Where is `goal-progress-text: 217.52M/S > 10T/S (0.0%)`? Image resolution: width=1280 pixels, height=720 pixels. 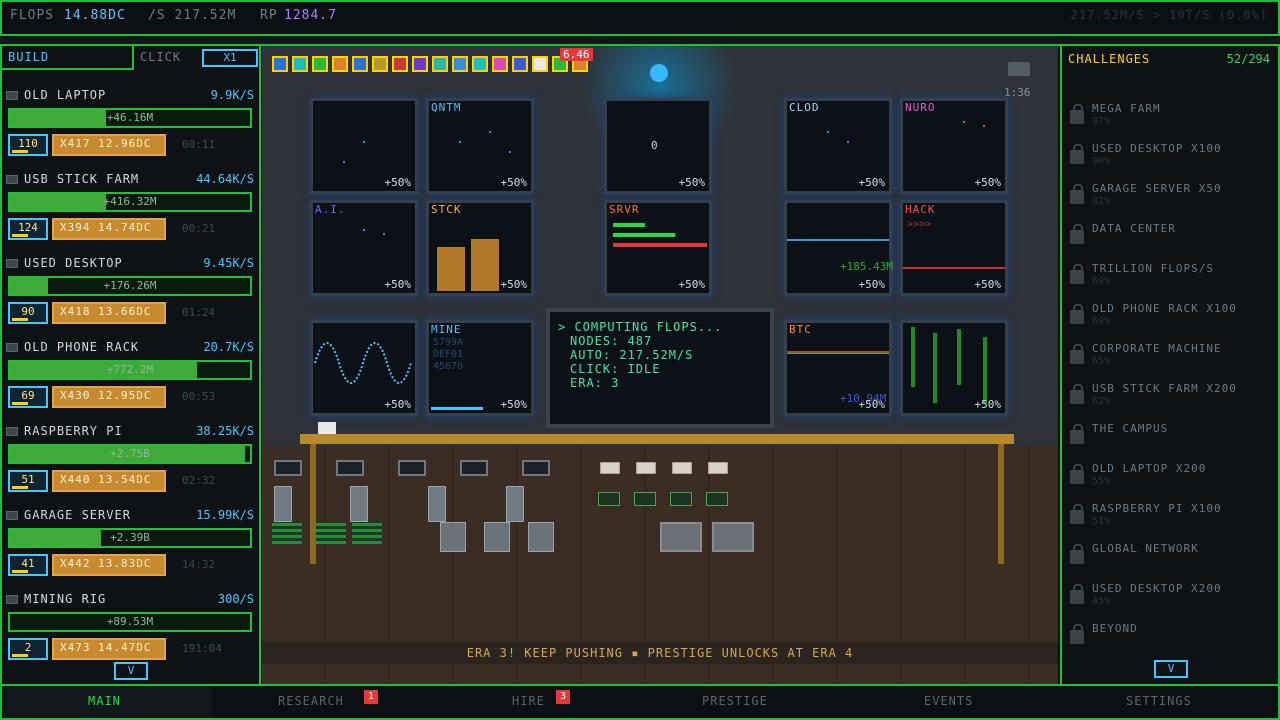 goal-progress-text: 217.52M/S > 10T/S (0.0%) is located at coordinates (1169, 15).